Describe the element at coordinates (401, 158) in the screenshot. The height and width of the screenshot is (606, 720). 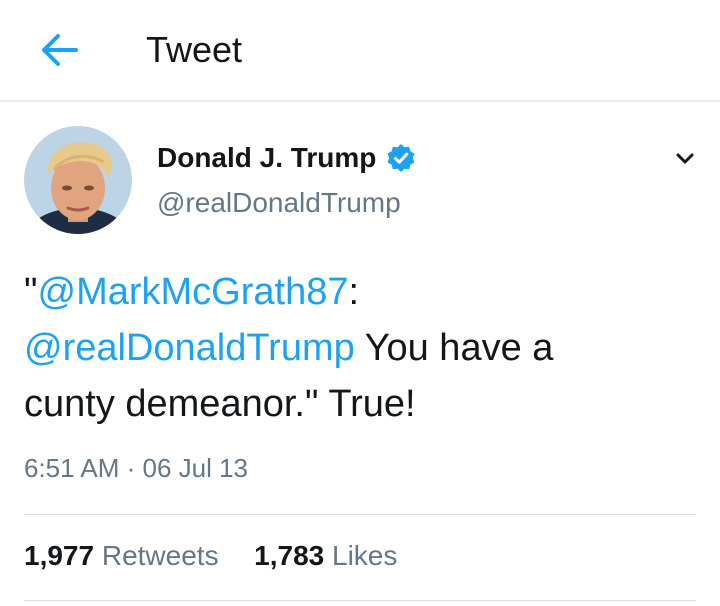
I see `verified-badge-icon` at that location.